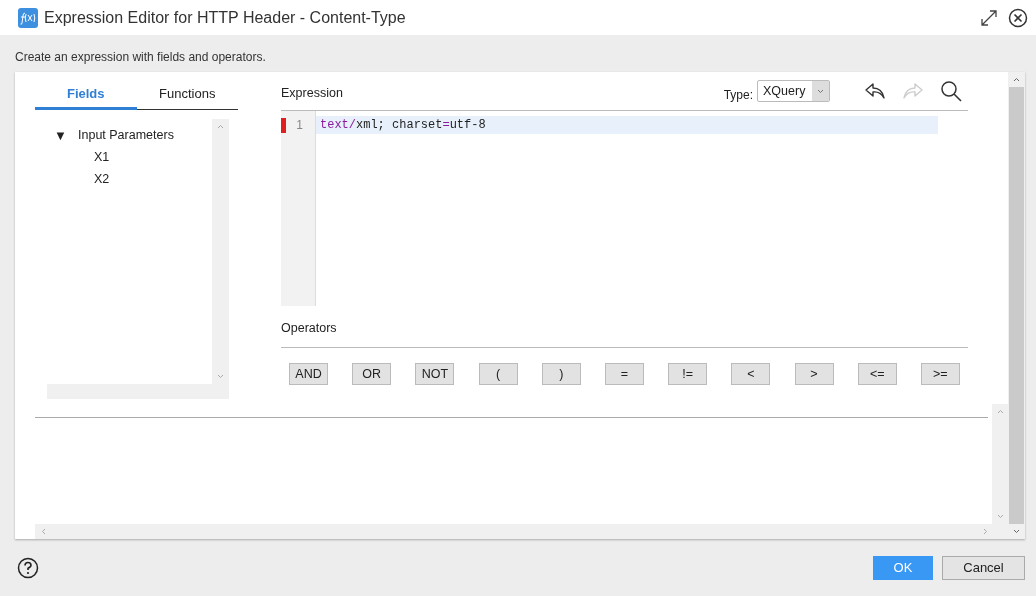 This screenshot has height=596, width=1036. I want to click on tree-item: X2, so click(102, 179).